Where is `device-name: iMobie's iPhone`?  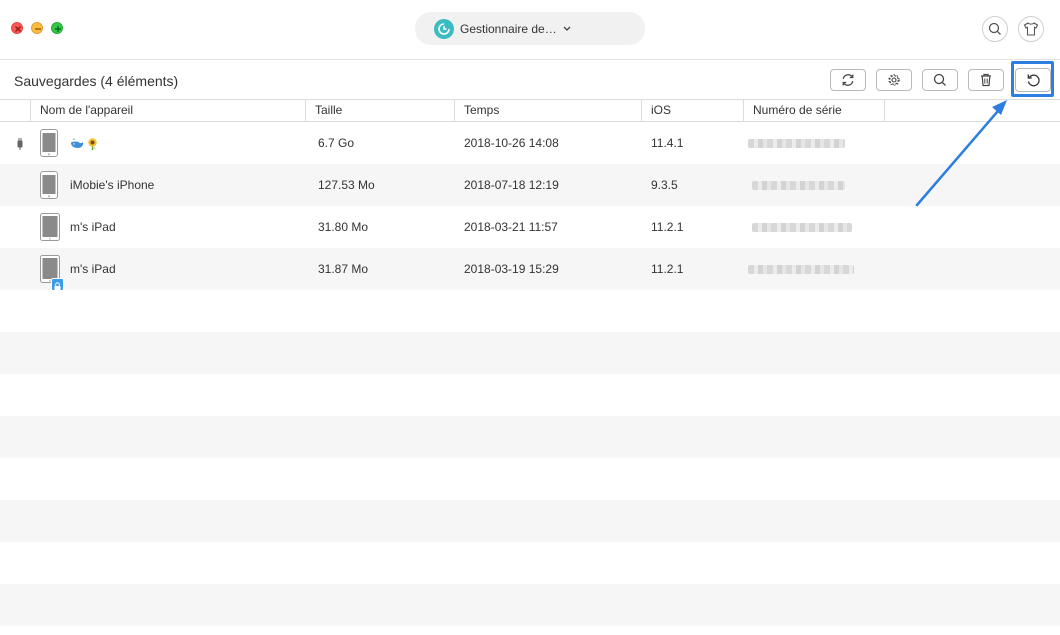
device-name: iMobie's iPhone is located at coordinates (112, 185).